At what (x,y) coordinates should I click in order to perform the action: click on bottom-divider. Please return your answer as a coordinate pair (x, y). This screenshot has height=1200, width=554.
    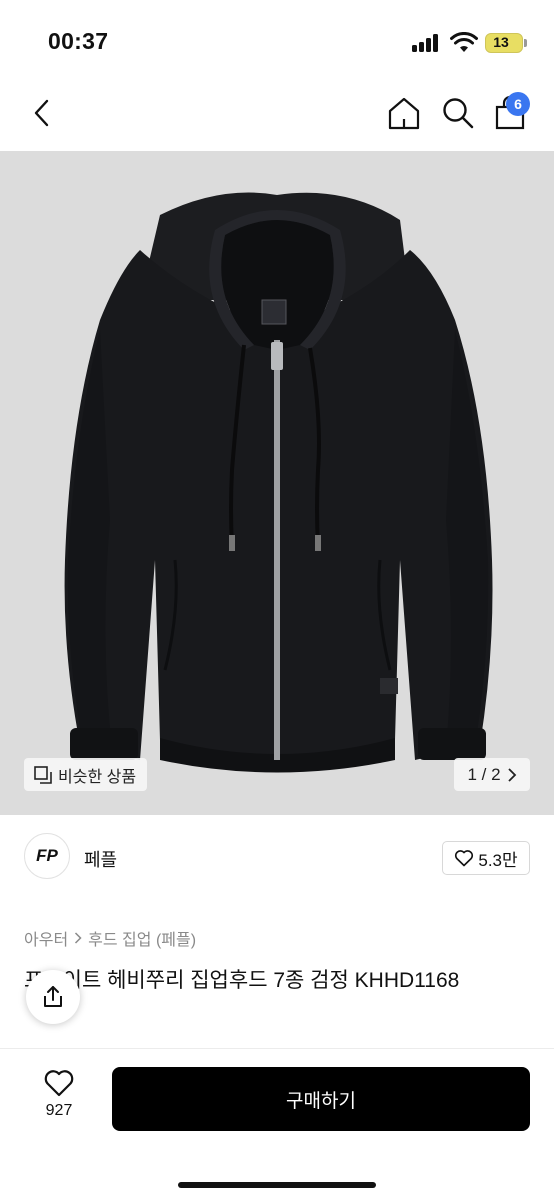
    Looking at the image, I should click on (277, 1048).